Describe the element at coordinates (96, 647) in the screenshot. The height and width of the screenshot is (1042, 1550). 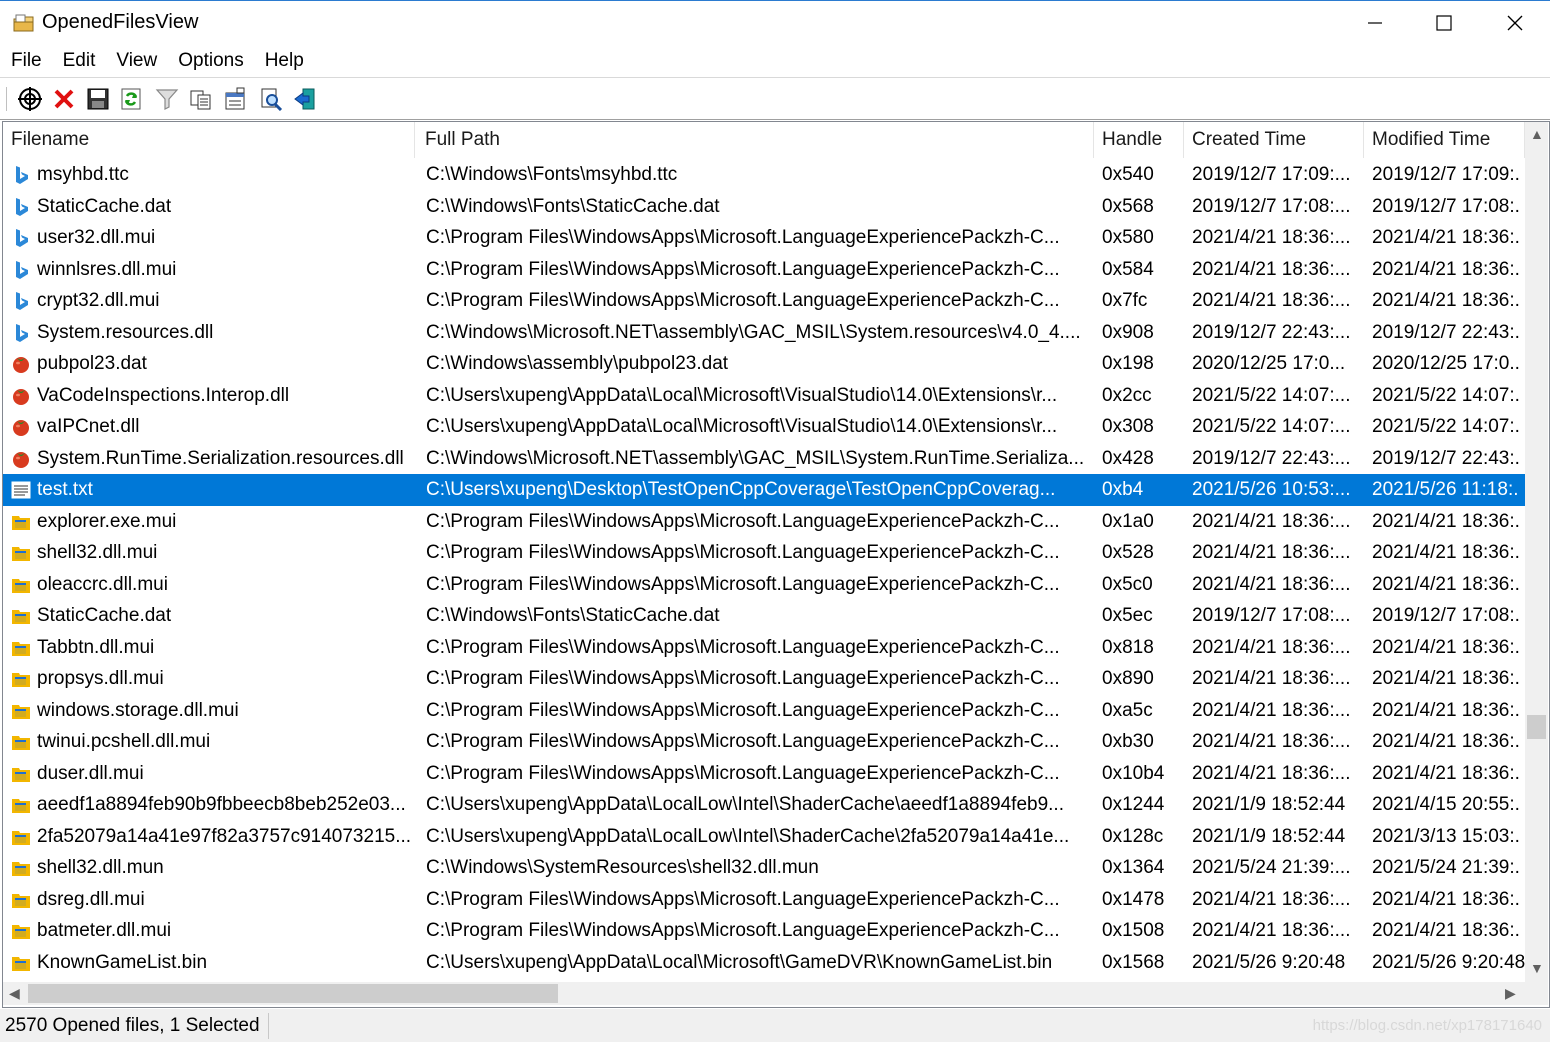
I see `cell-filename: Tabbtn.dll.mui` at that location.